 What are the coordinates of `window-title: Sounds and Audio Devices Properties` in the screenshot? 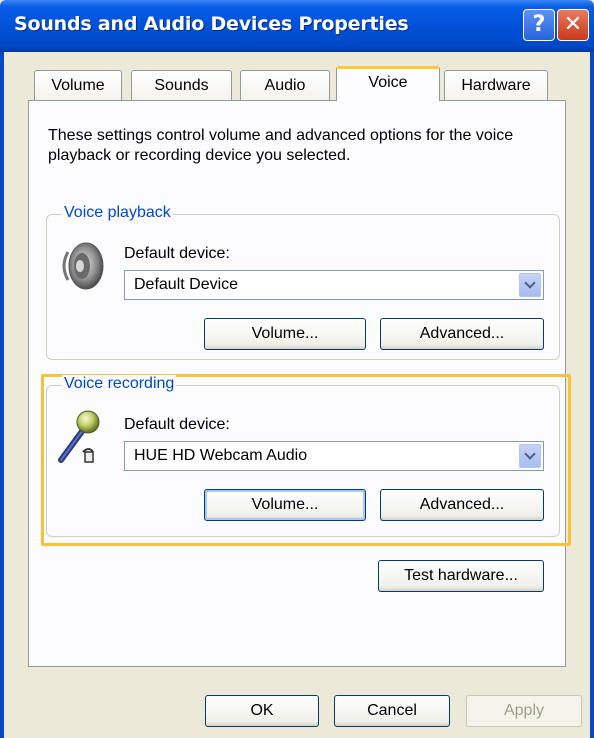 It's located at (211, 24).